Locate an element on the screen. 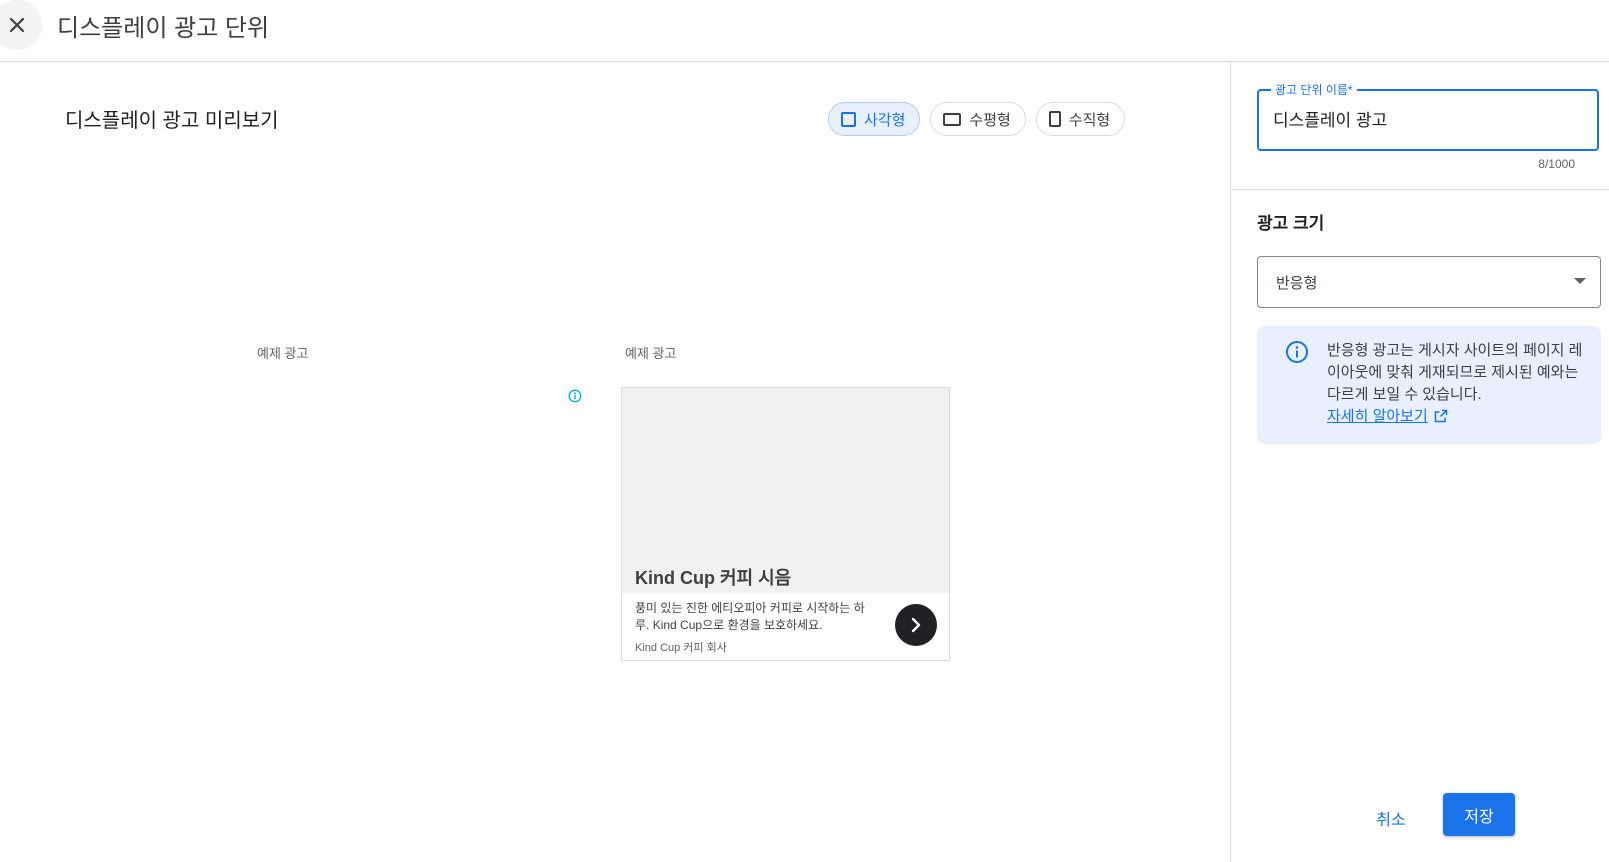 Image resolution: width=1609 pixels, height=862 pixels. example-ad-label-left: 예제 광고 is located at coordinates (283, 353).